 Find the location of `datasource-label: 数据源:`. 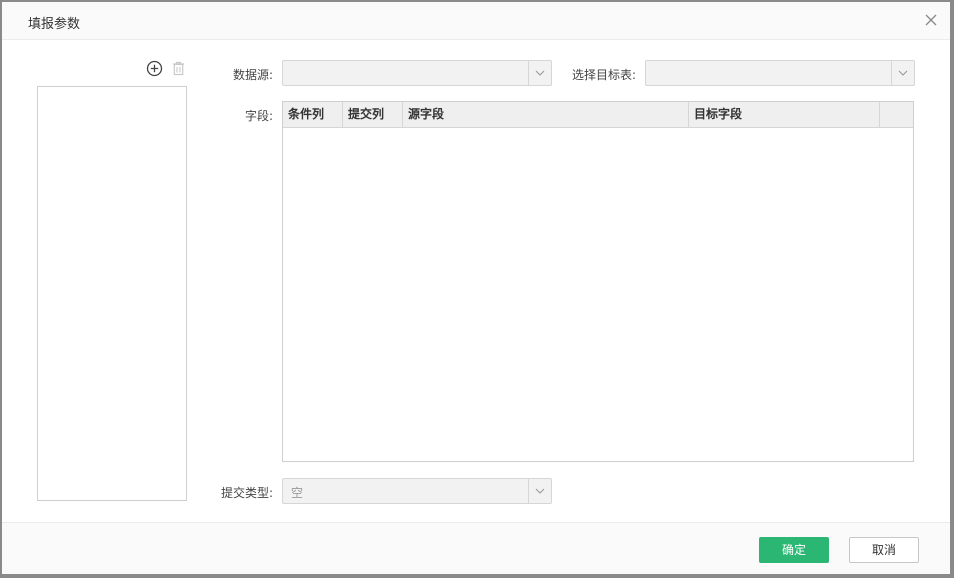

datasource-label: 数据源: is located at coordinates (253, 75).